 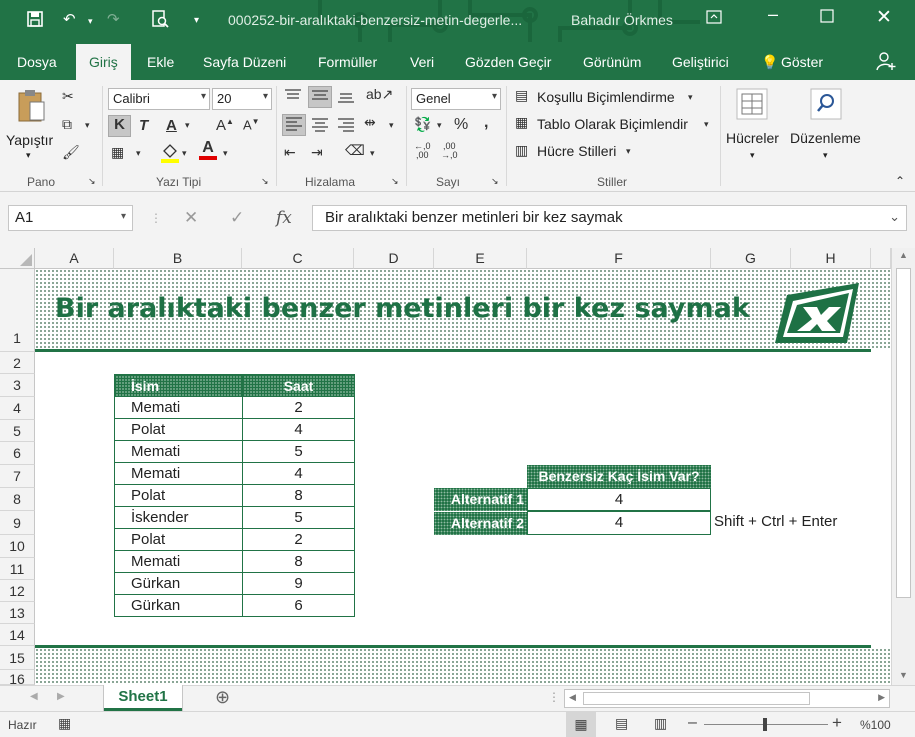 I want to click on tab-scroll-right-icon: ▶, so click(x=61, y=696).